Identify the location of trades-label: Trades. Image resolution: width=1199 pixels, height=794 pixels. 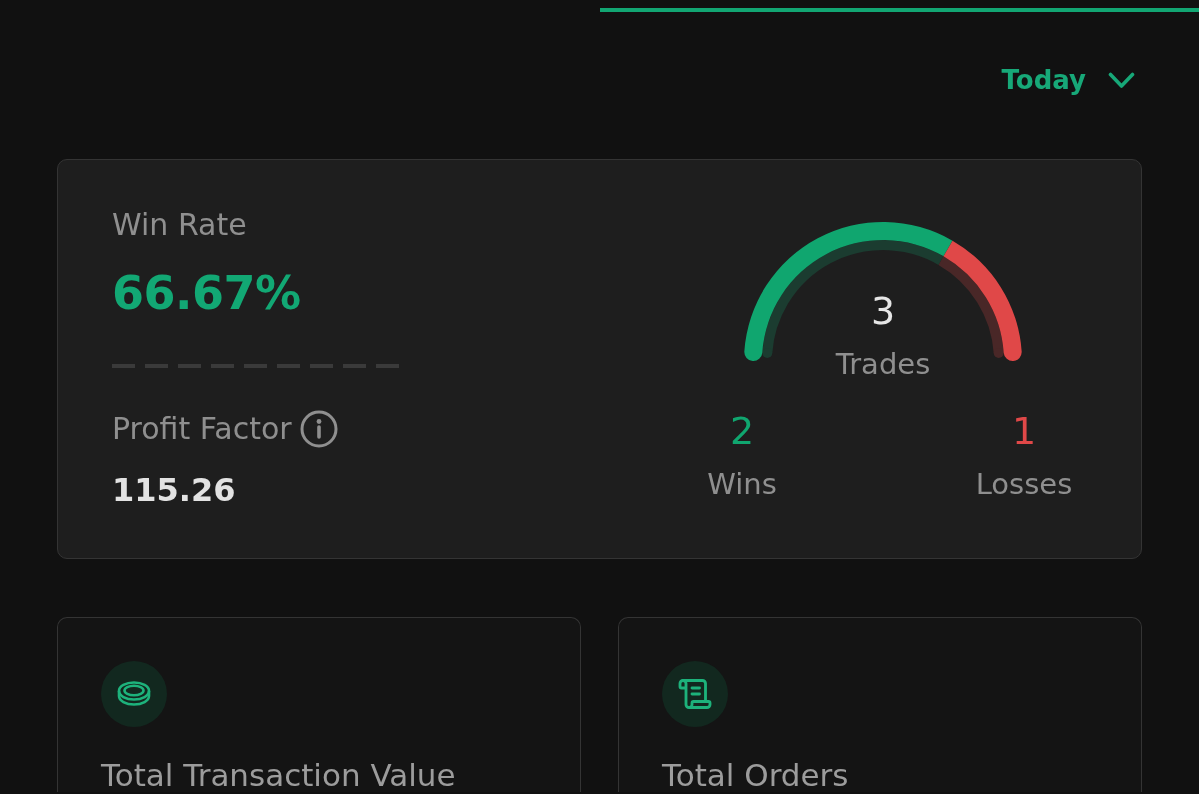
(883, 364).